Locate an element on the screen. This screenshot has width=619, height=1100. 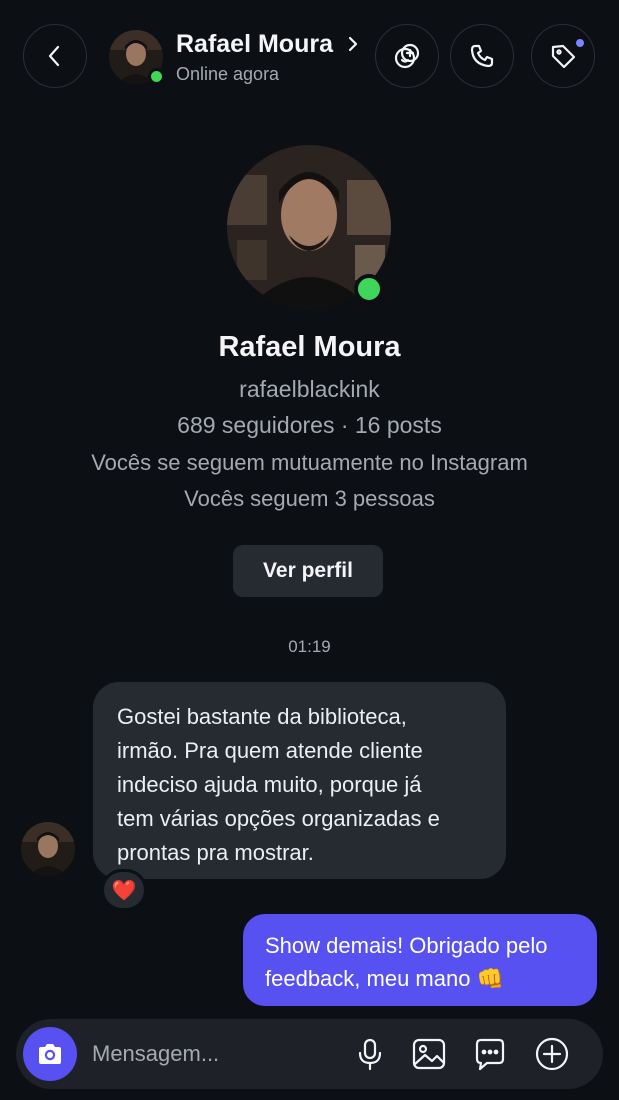
microphone-icon is located at coordinates (370, 1054).